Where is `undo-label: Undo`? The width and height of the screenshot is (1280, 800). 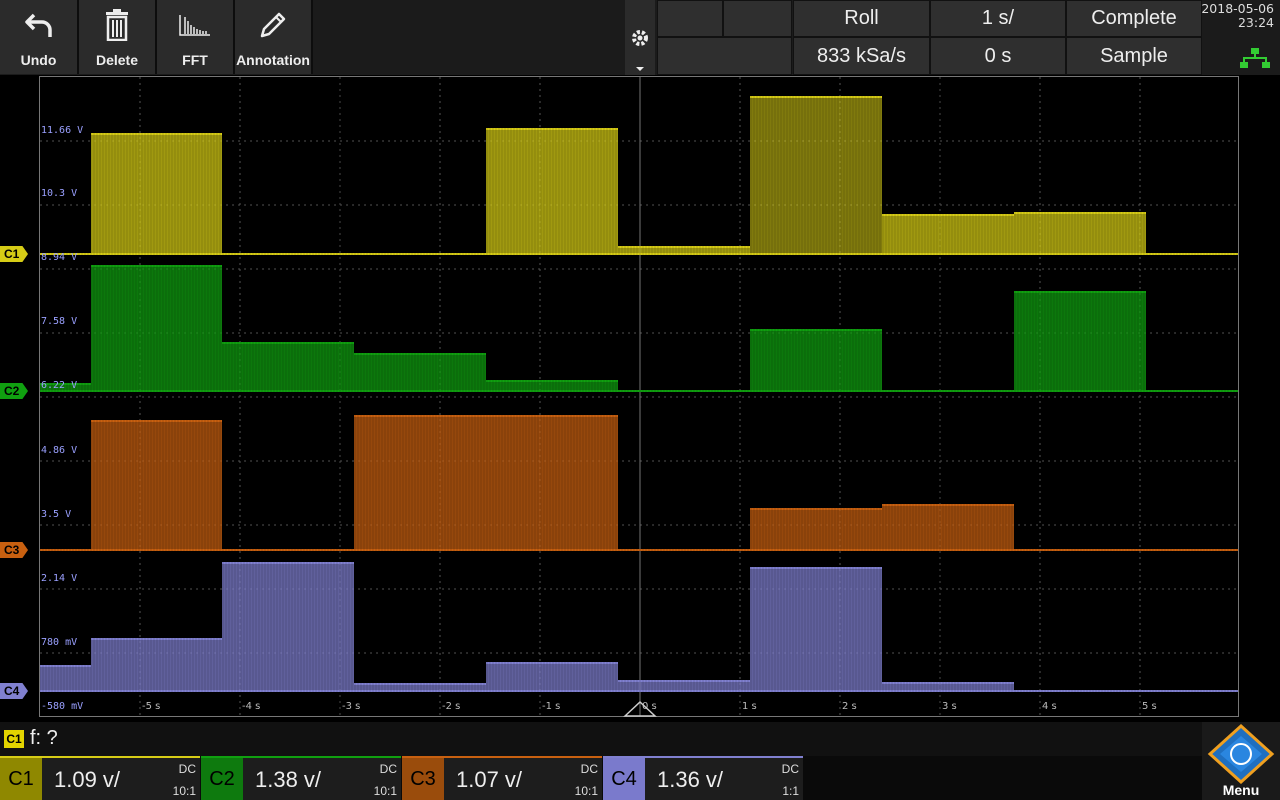
undo-label: Undo is located at coordinates (38, 60).